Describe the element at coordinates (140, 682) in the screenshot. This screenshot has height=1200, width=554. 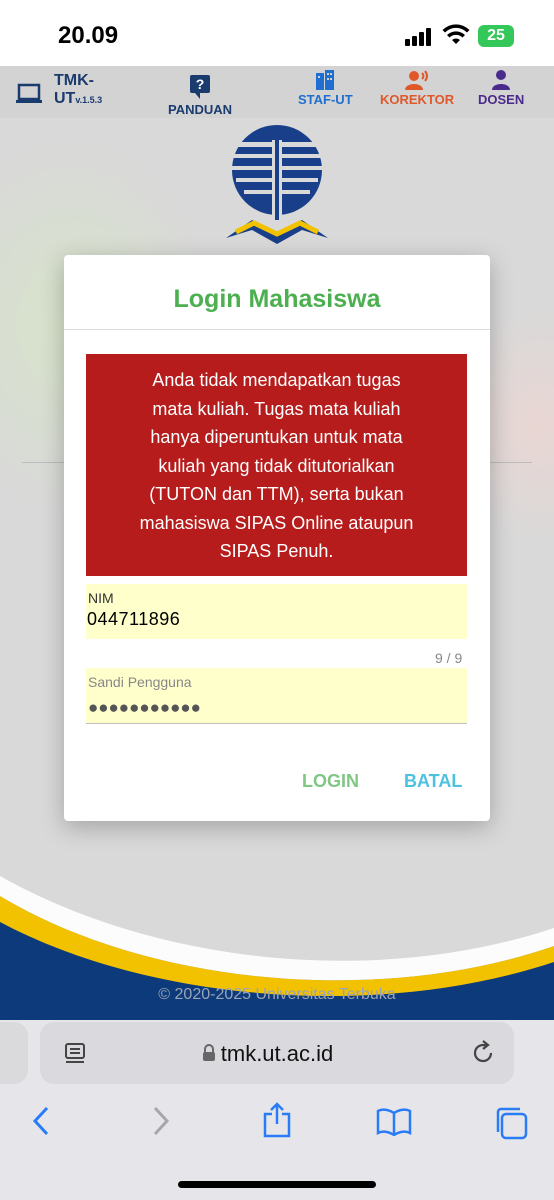
I see `password-label: Sandi Pengguna` at that location.